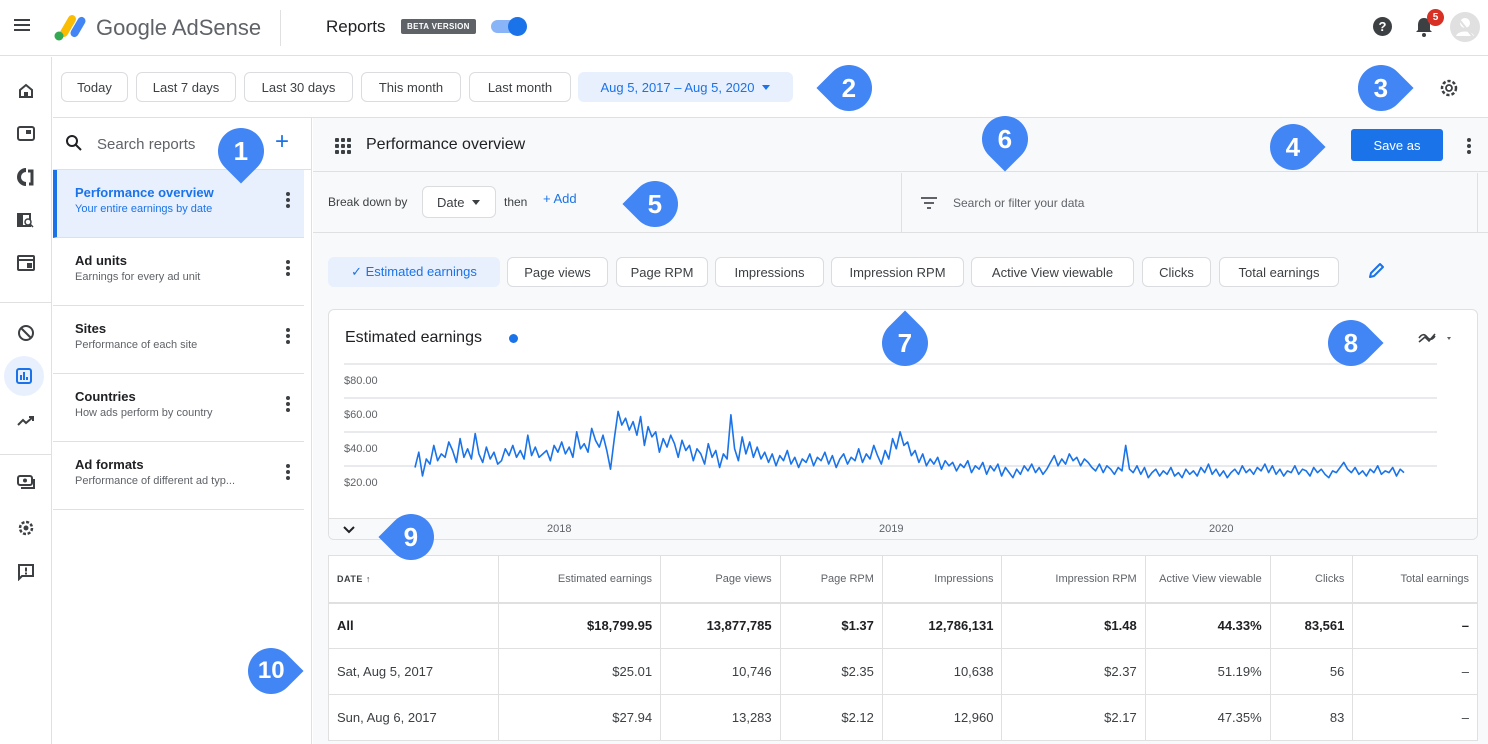 Image resolution: width=1488 pixels, height=744 pixels. I want to click on beta-badge: BETA VERSION, so click(438, 26).